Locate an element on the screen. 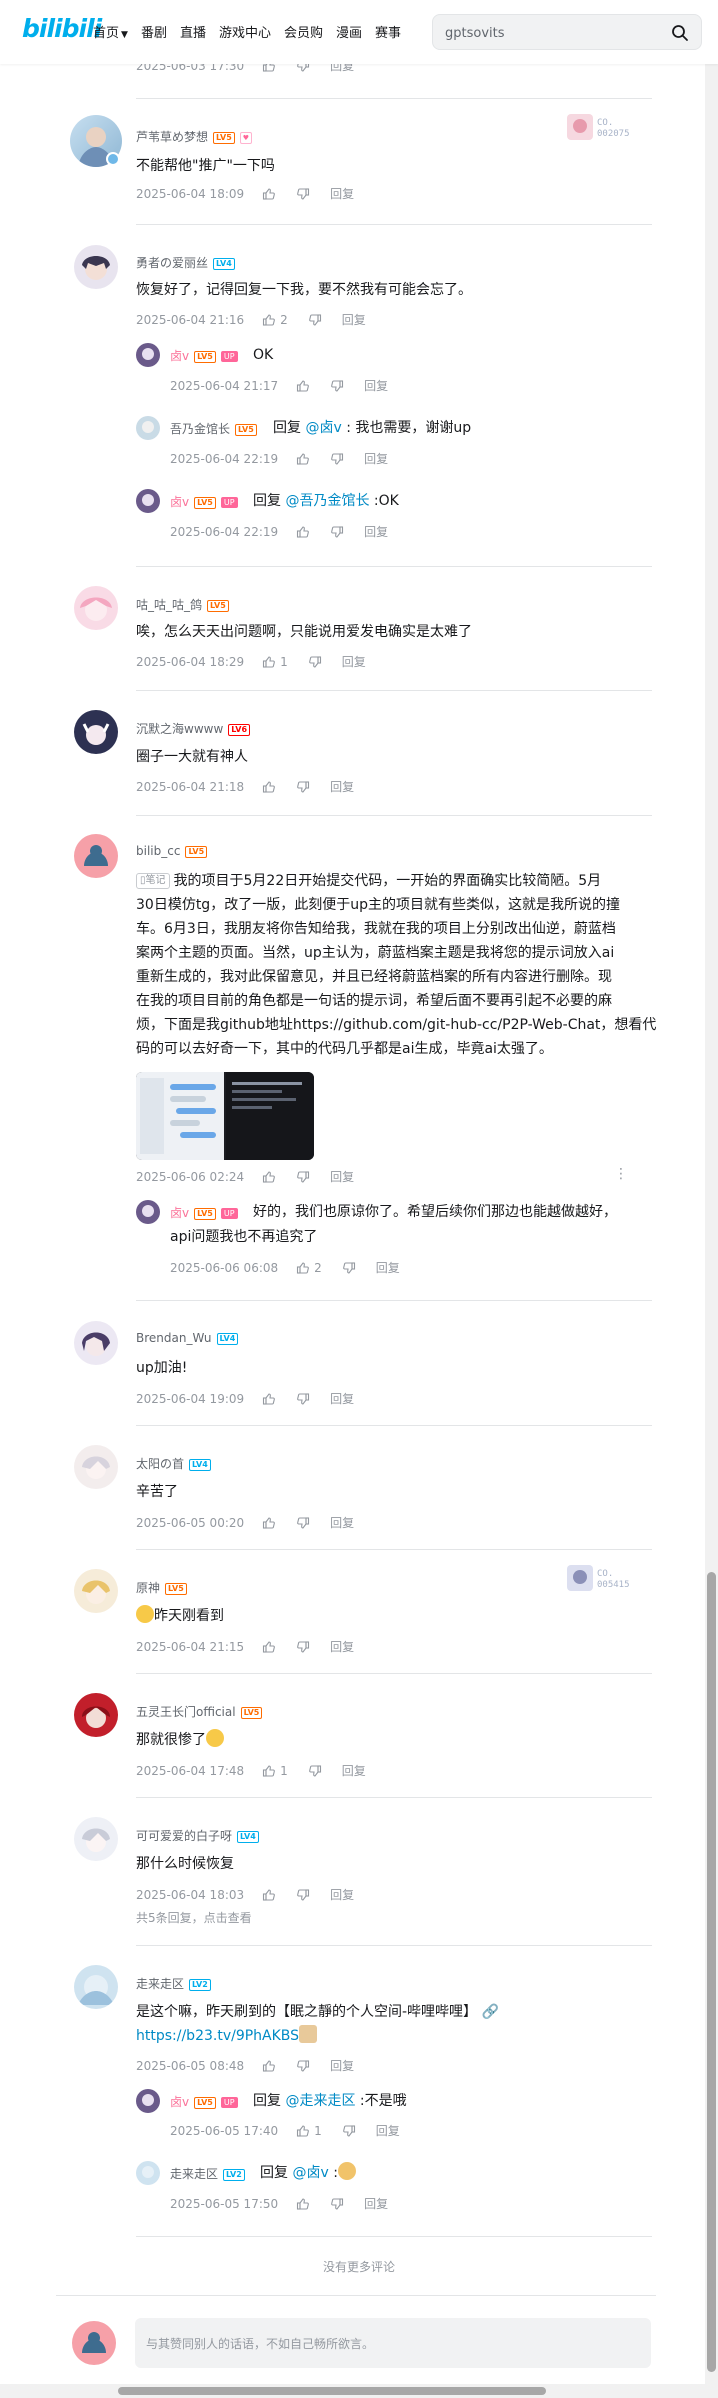 The height and width of the screenshot is (2398, 718). username: 太阳の首 LV4 is located at coordinates (173, 1463).